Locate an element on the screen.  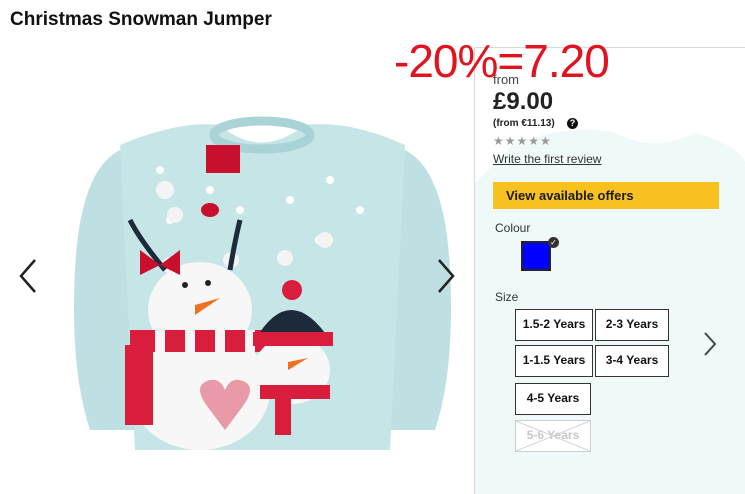
check-icon: ✓ is located at coordinates (553, 242).